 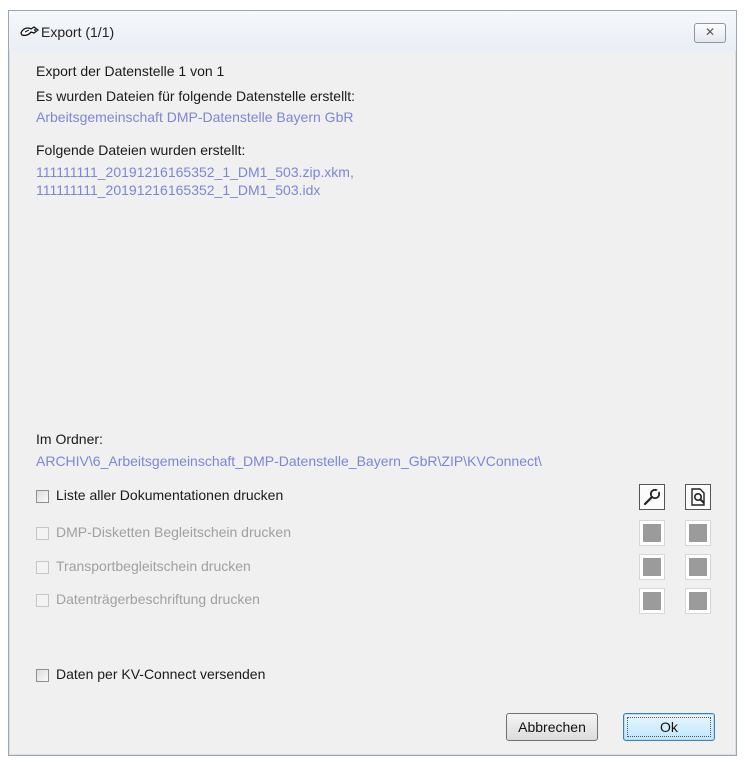 What do you see at coordinates (42, 533) in the screenshot?
I see `checkbox-disketten-begleitschein` at bounding box center [42, 533].